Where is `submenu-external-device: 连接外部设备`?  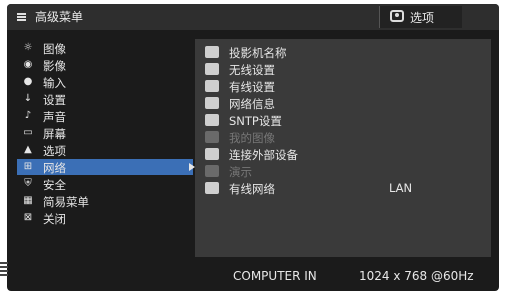
submenu-external-device: 连接外部设备 is located at coordinates (345, 154).